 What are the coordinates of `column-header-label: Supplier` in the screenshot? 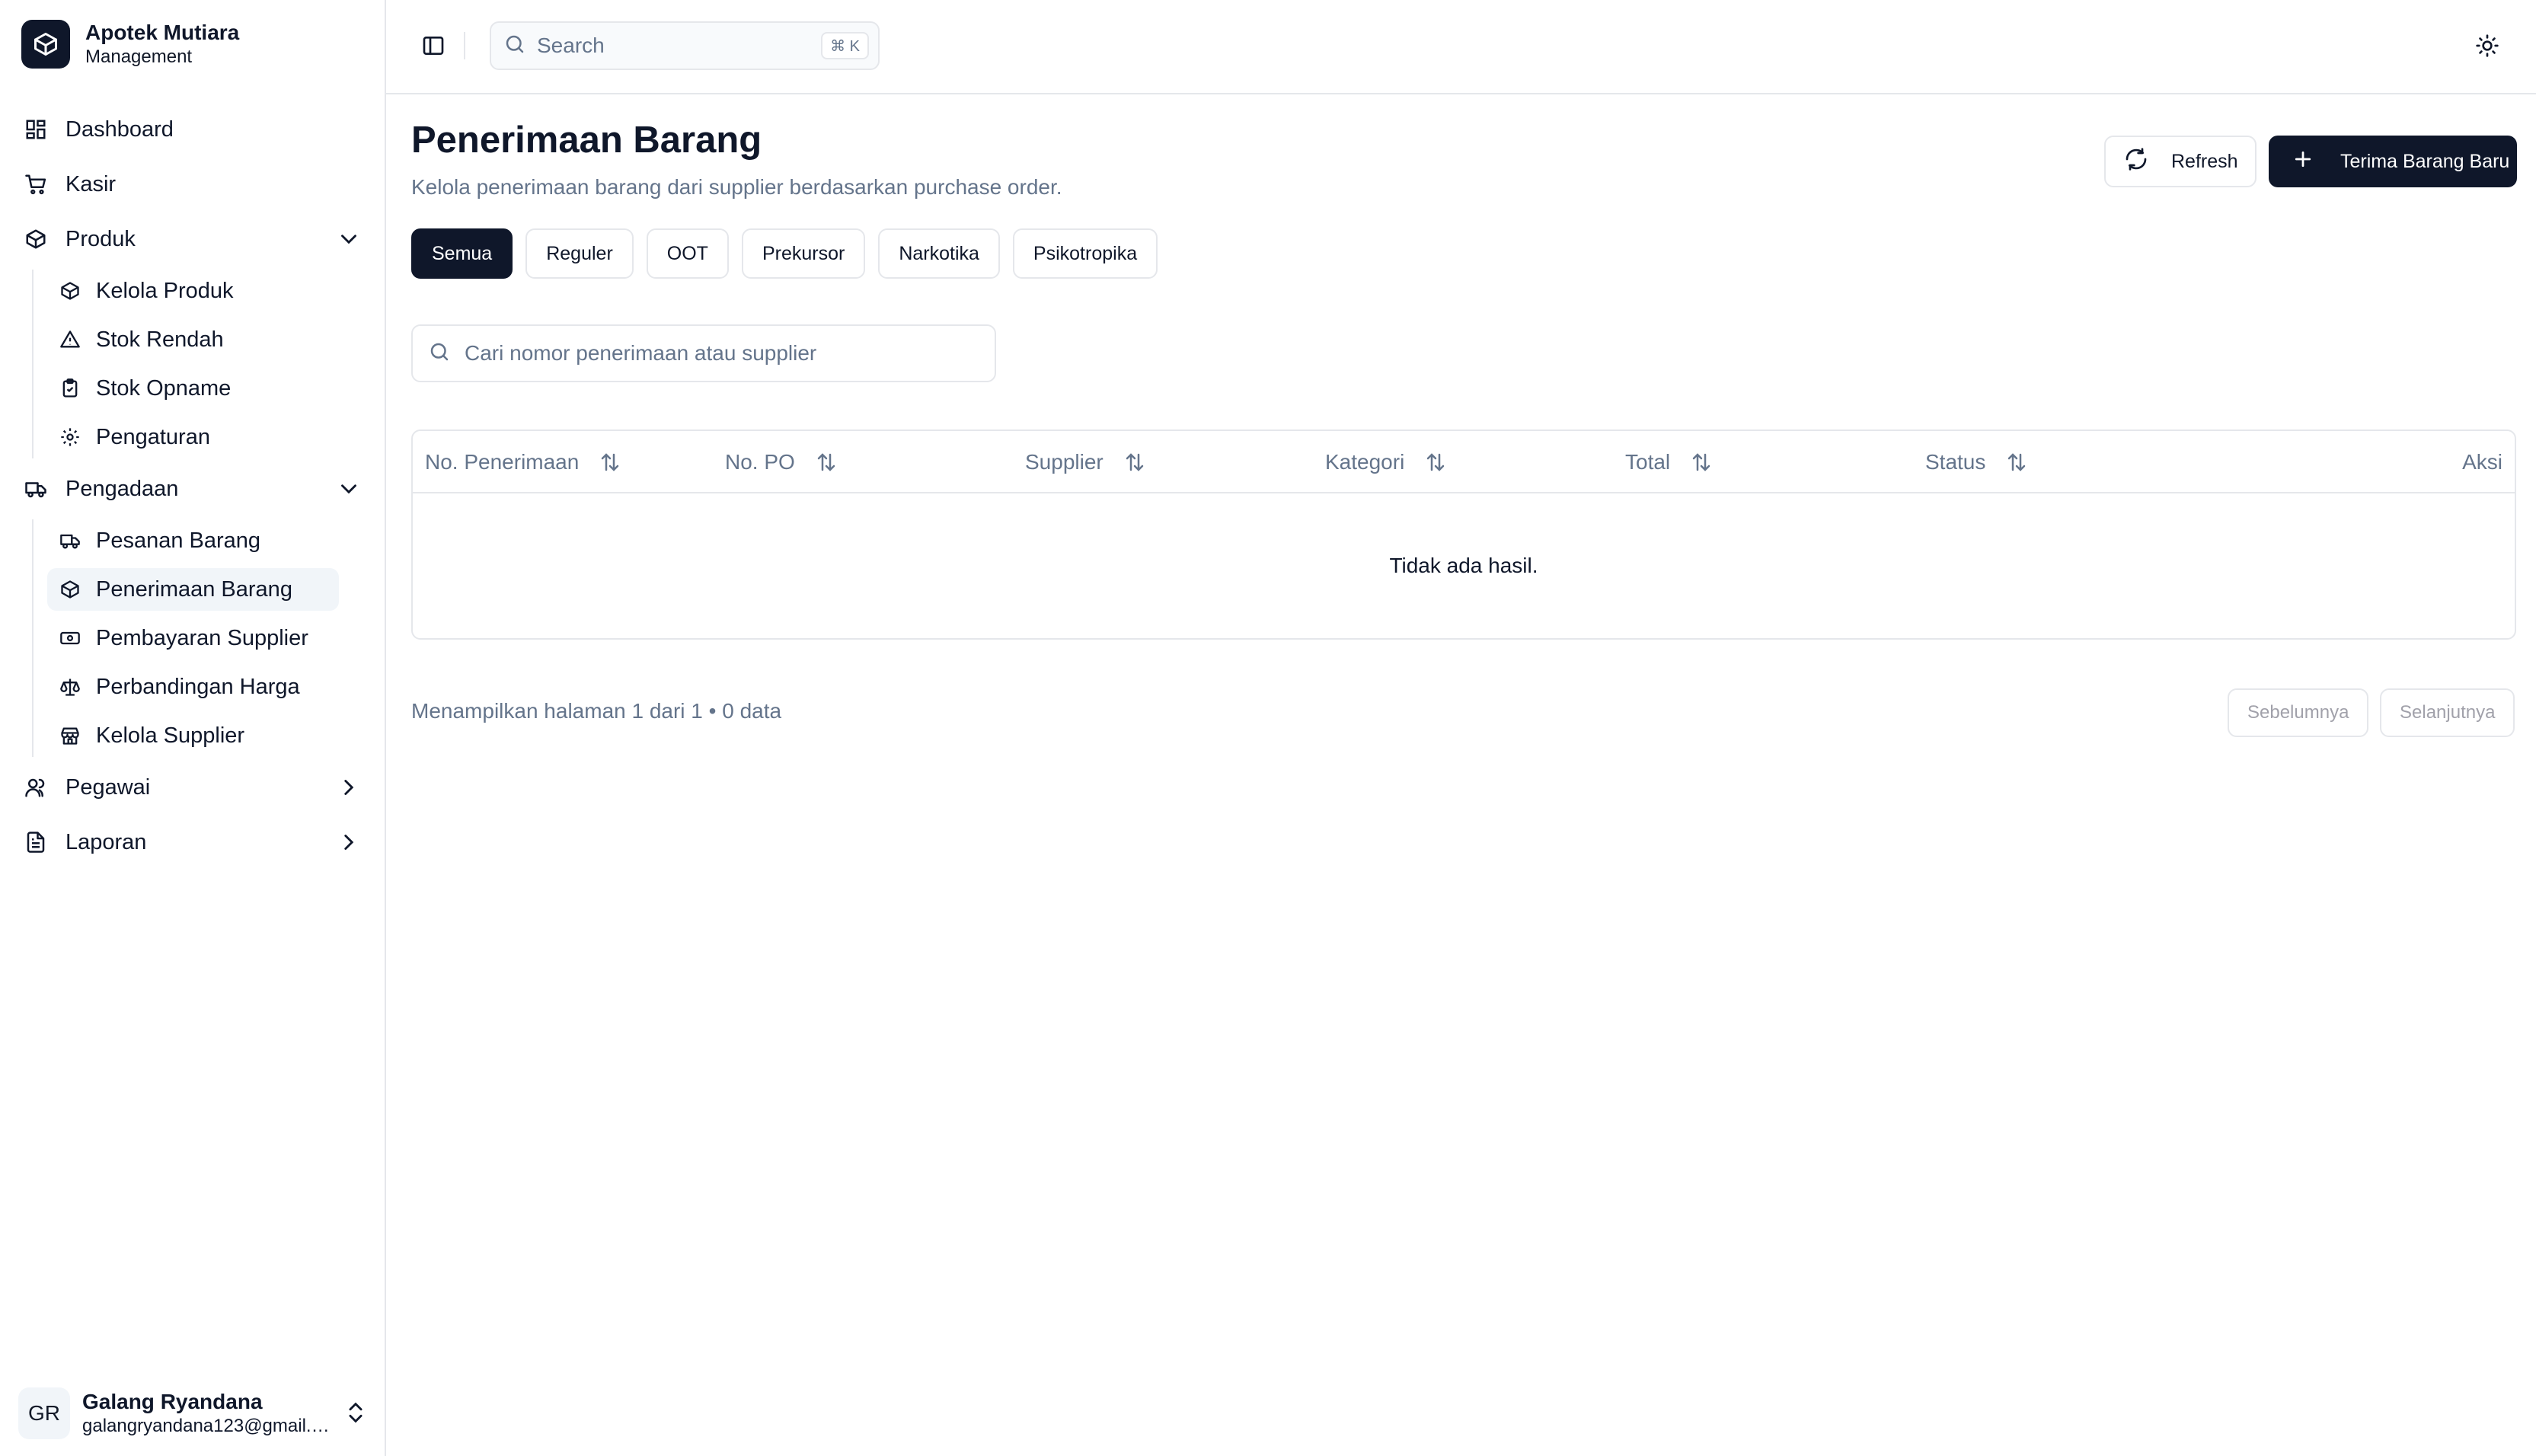 It's located at (1064, 462).